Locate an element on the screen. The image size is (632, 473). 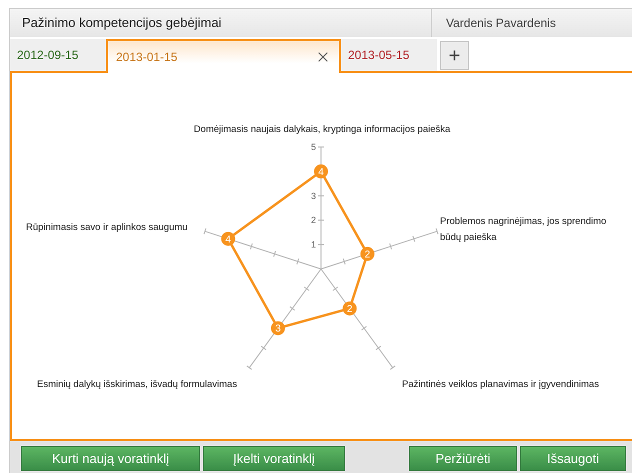
scale-label: 3 is located at coordinates (313, 195).